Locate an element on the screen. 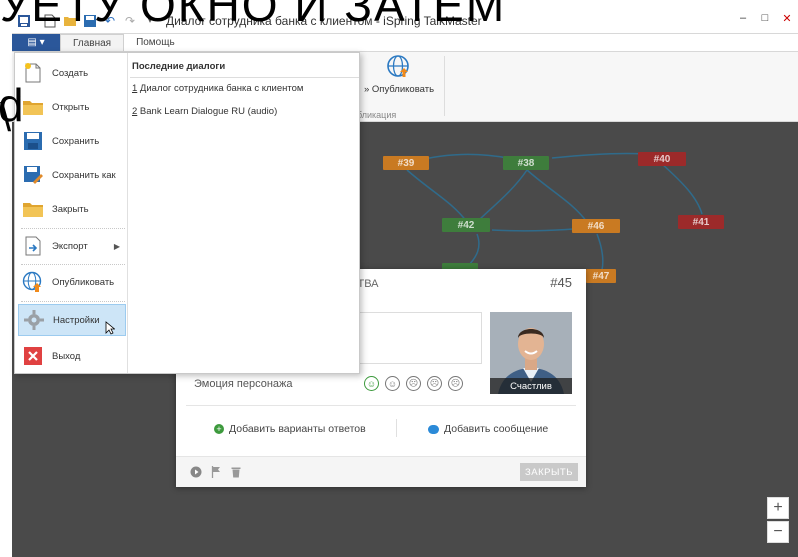 The width and height of the screenshot is (798, 557). exit-icon is located at coordinates (33, 356).